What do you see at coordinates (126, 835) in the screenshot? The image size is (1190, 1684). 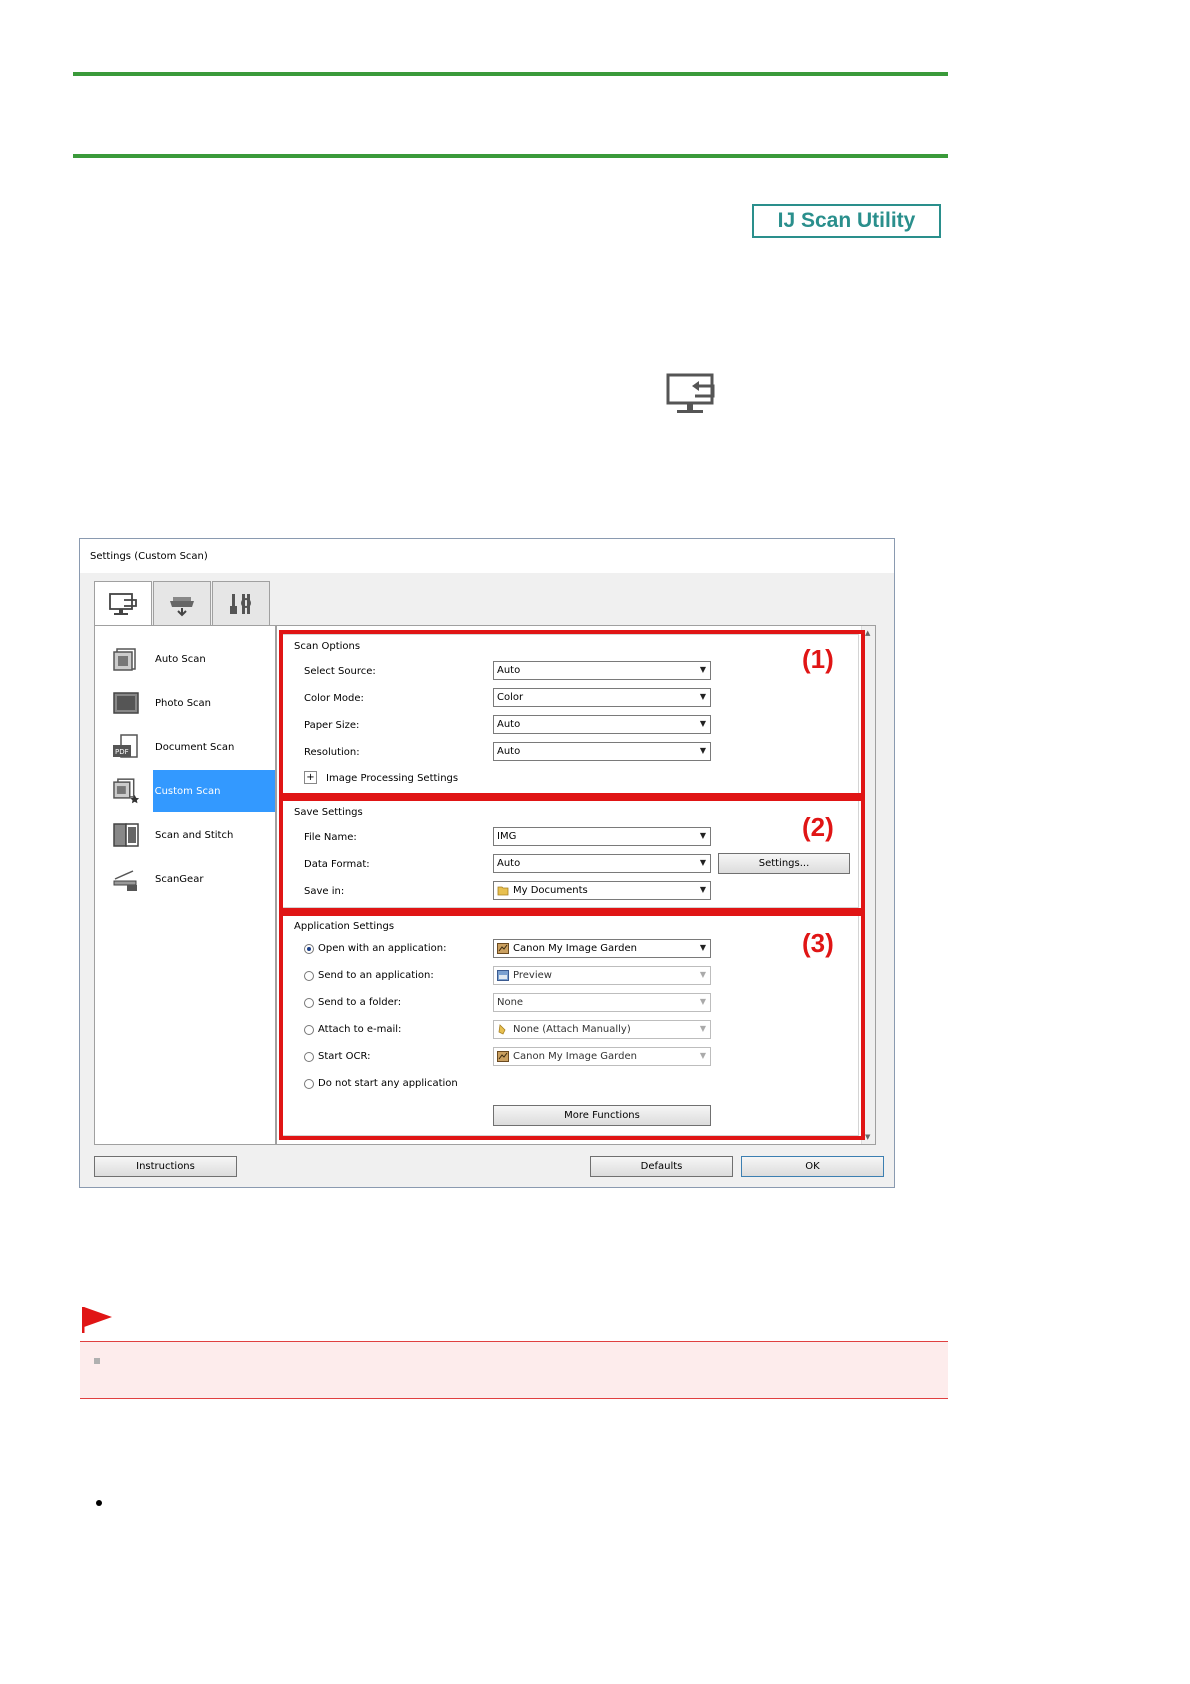 I see `scan-and-stitch-icon` at bounding box center [126, 835].